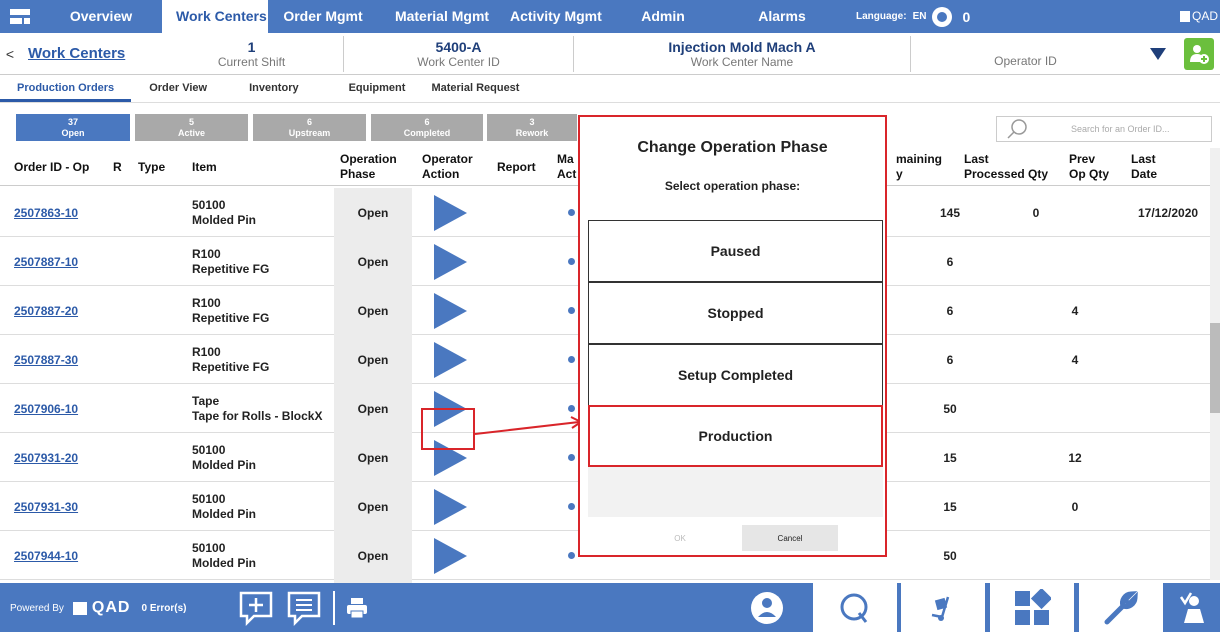  Describe the element at coordinates (46, 458) in the screenshot. I see `order-id-link: 2507931-20` at that location.